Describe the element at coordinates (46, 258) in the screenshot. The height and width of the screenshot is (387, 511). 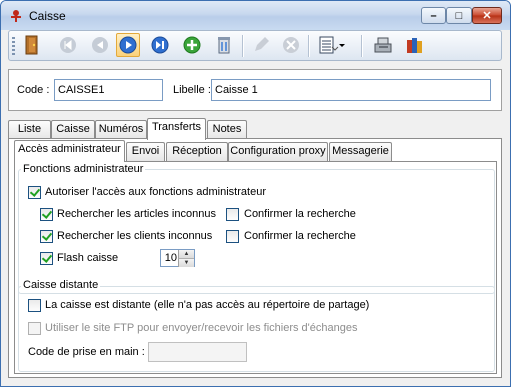
I see `flash-caisse-checkbox` at that location.